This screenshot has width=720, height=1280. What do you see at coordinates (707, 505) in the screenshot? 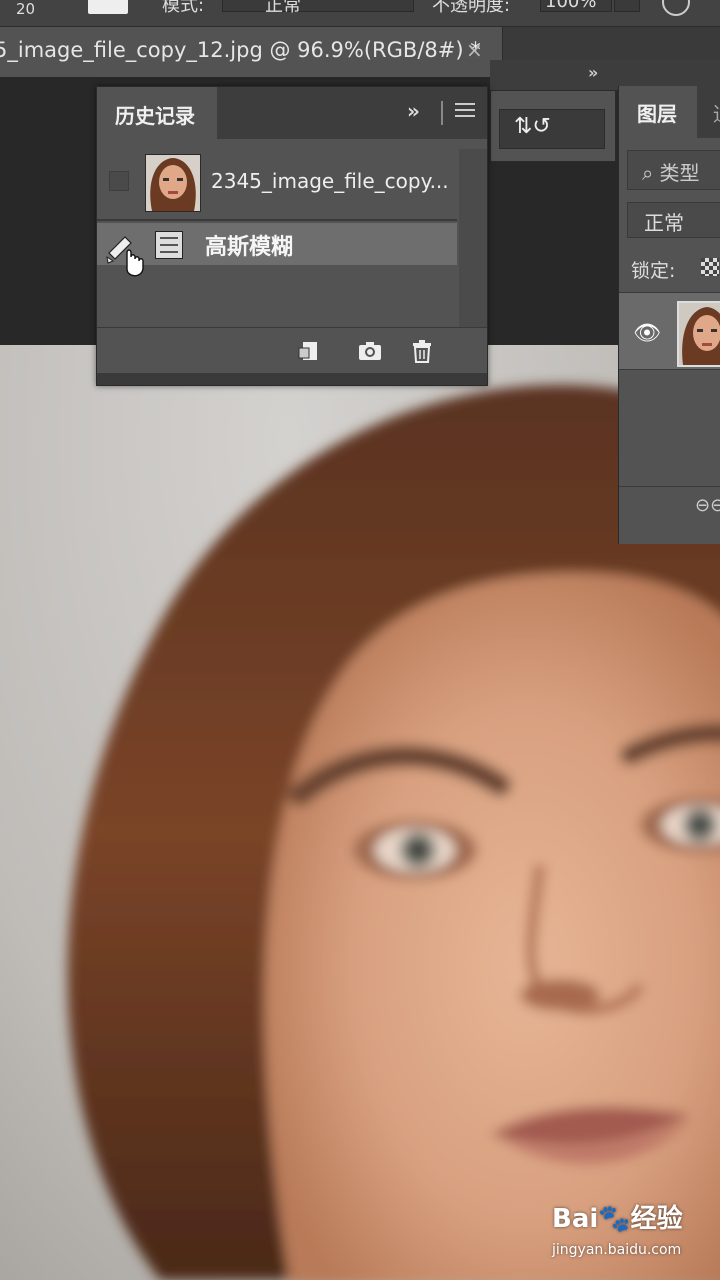
I see `link-layers-icon: ⊖⊖` at bounding box center [707, 505].